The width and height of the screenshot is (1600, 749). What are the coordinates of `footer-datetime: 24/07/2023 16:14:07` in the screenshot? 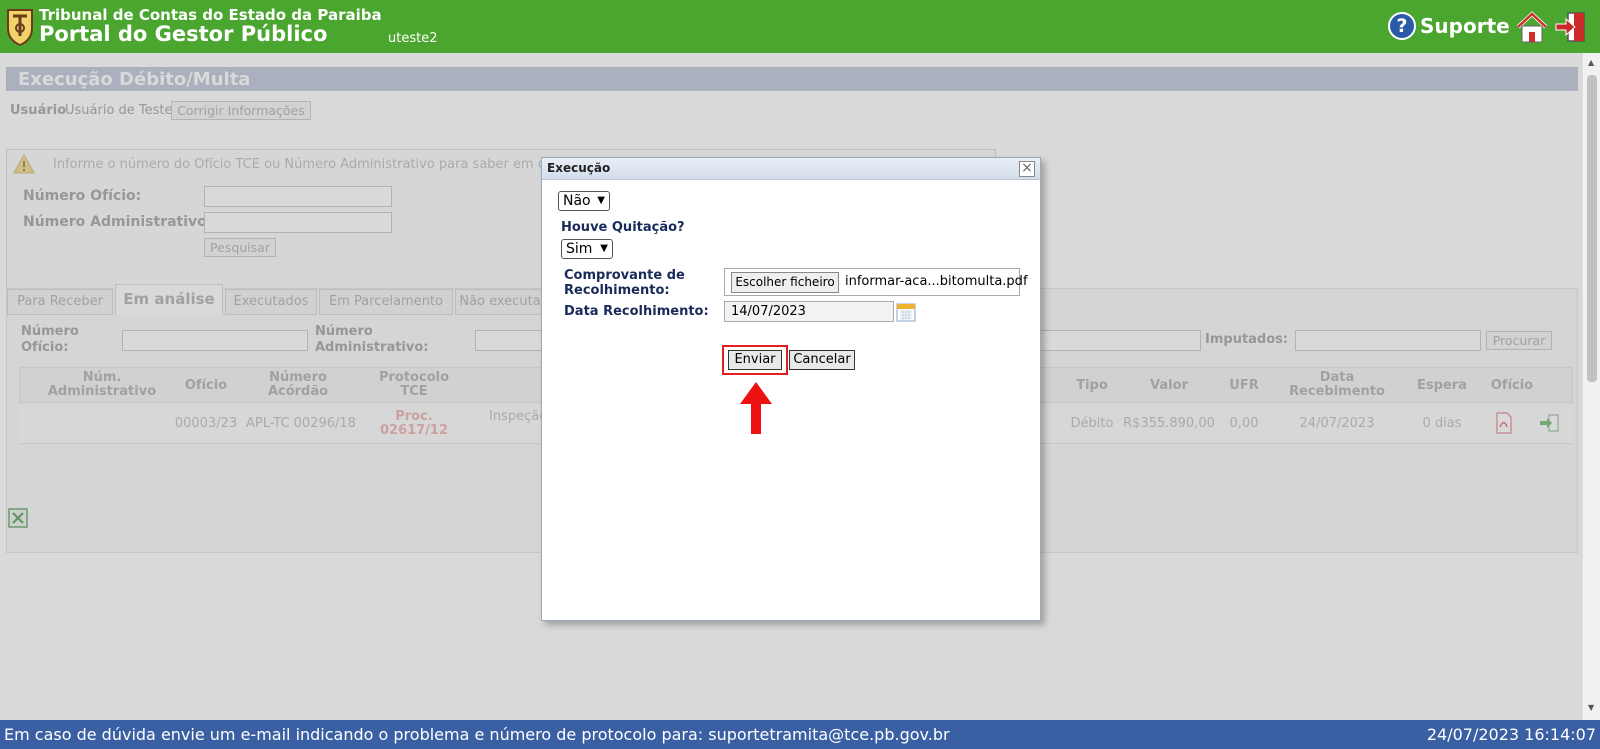 It's located at (1511, 734).